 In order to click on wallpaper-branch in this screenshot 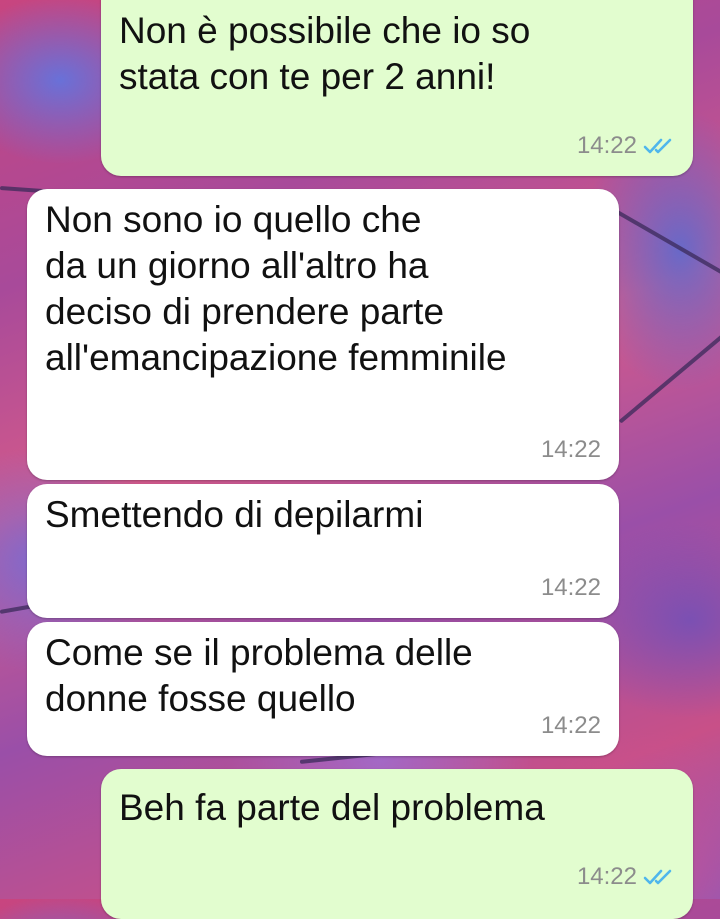, I will do `click(669, 377)`.